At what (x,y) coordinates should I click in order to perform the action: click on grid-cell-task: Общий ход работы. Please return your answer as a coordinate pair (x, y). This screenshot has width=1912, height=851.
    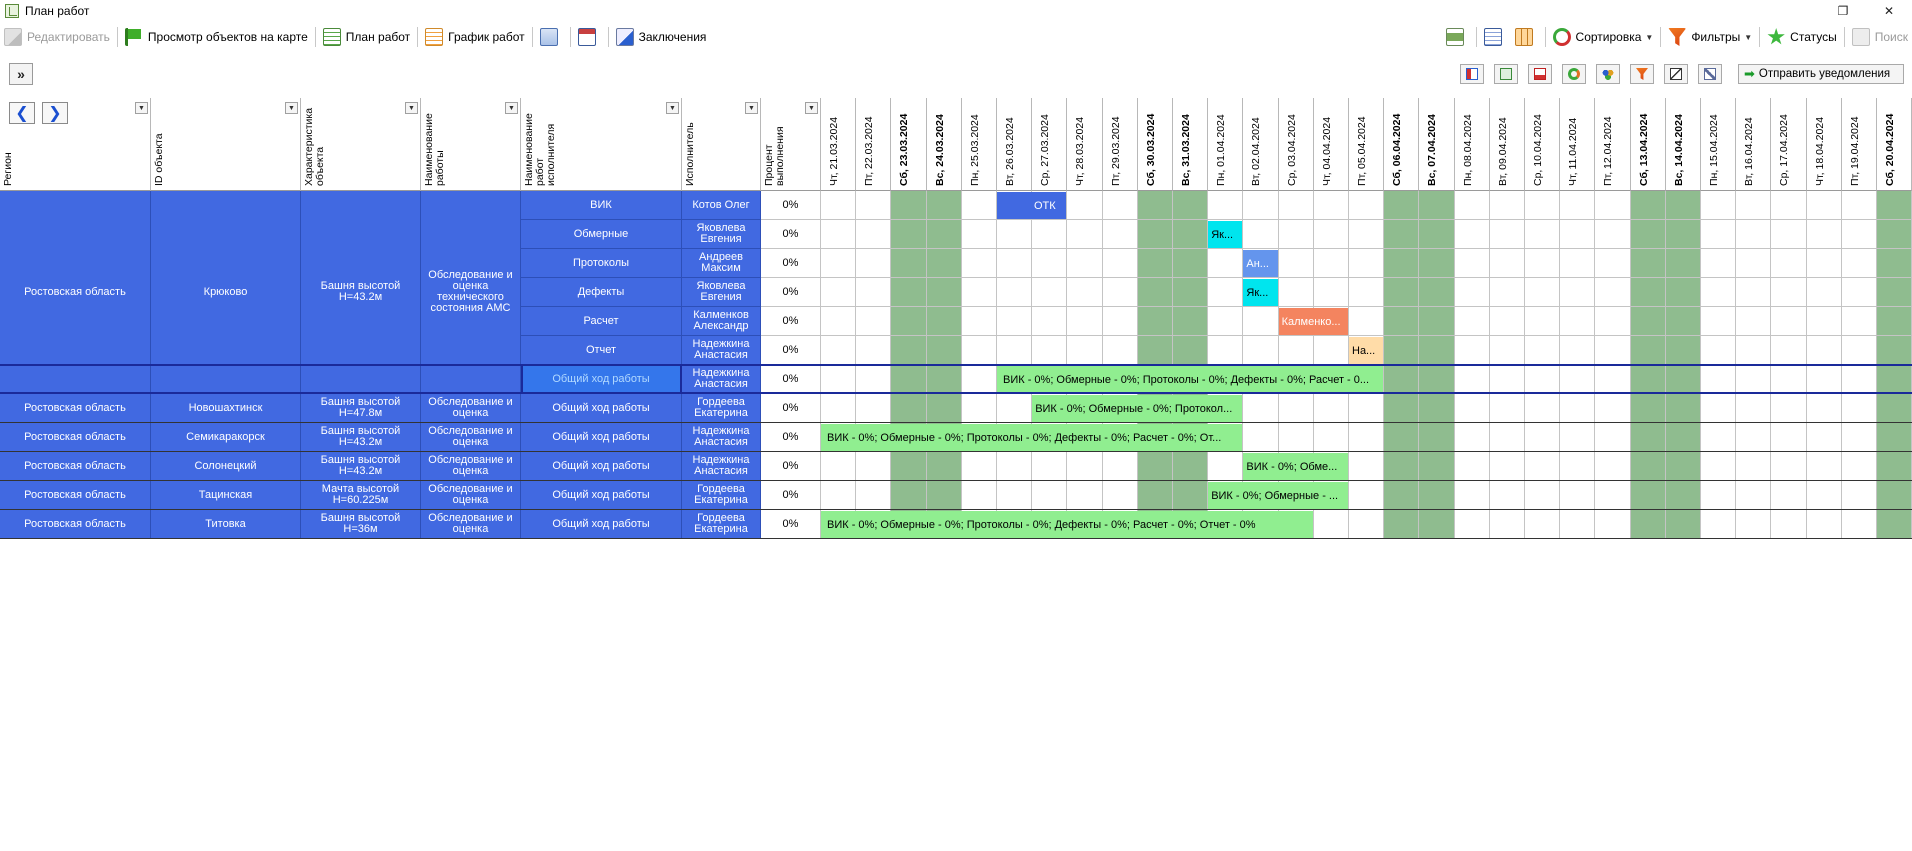
    Looking at the image, I should click on (601, 379).